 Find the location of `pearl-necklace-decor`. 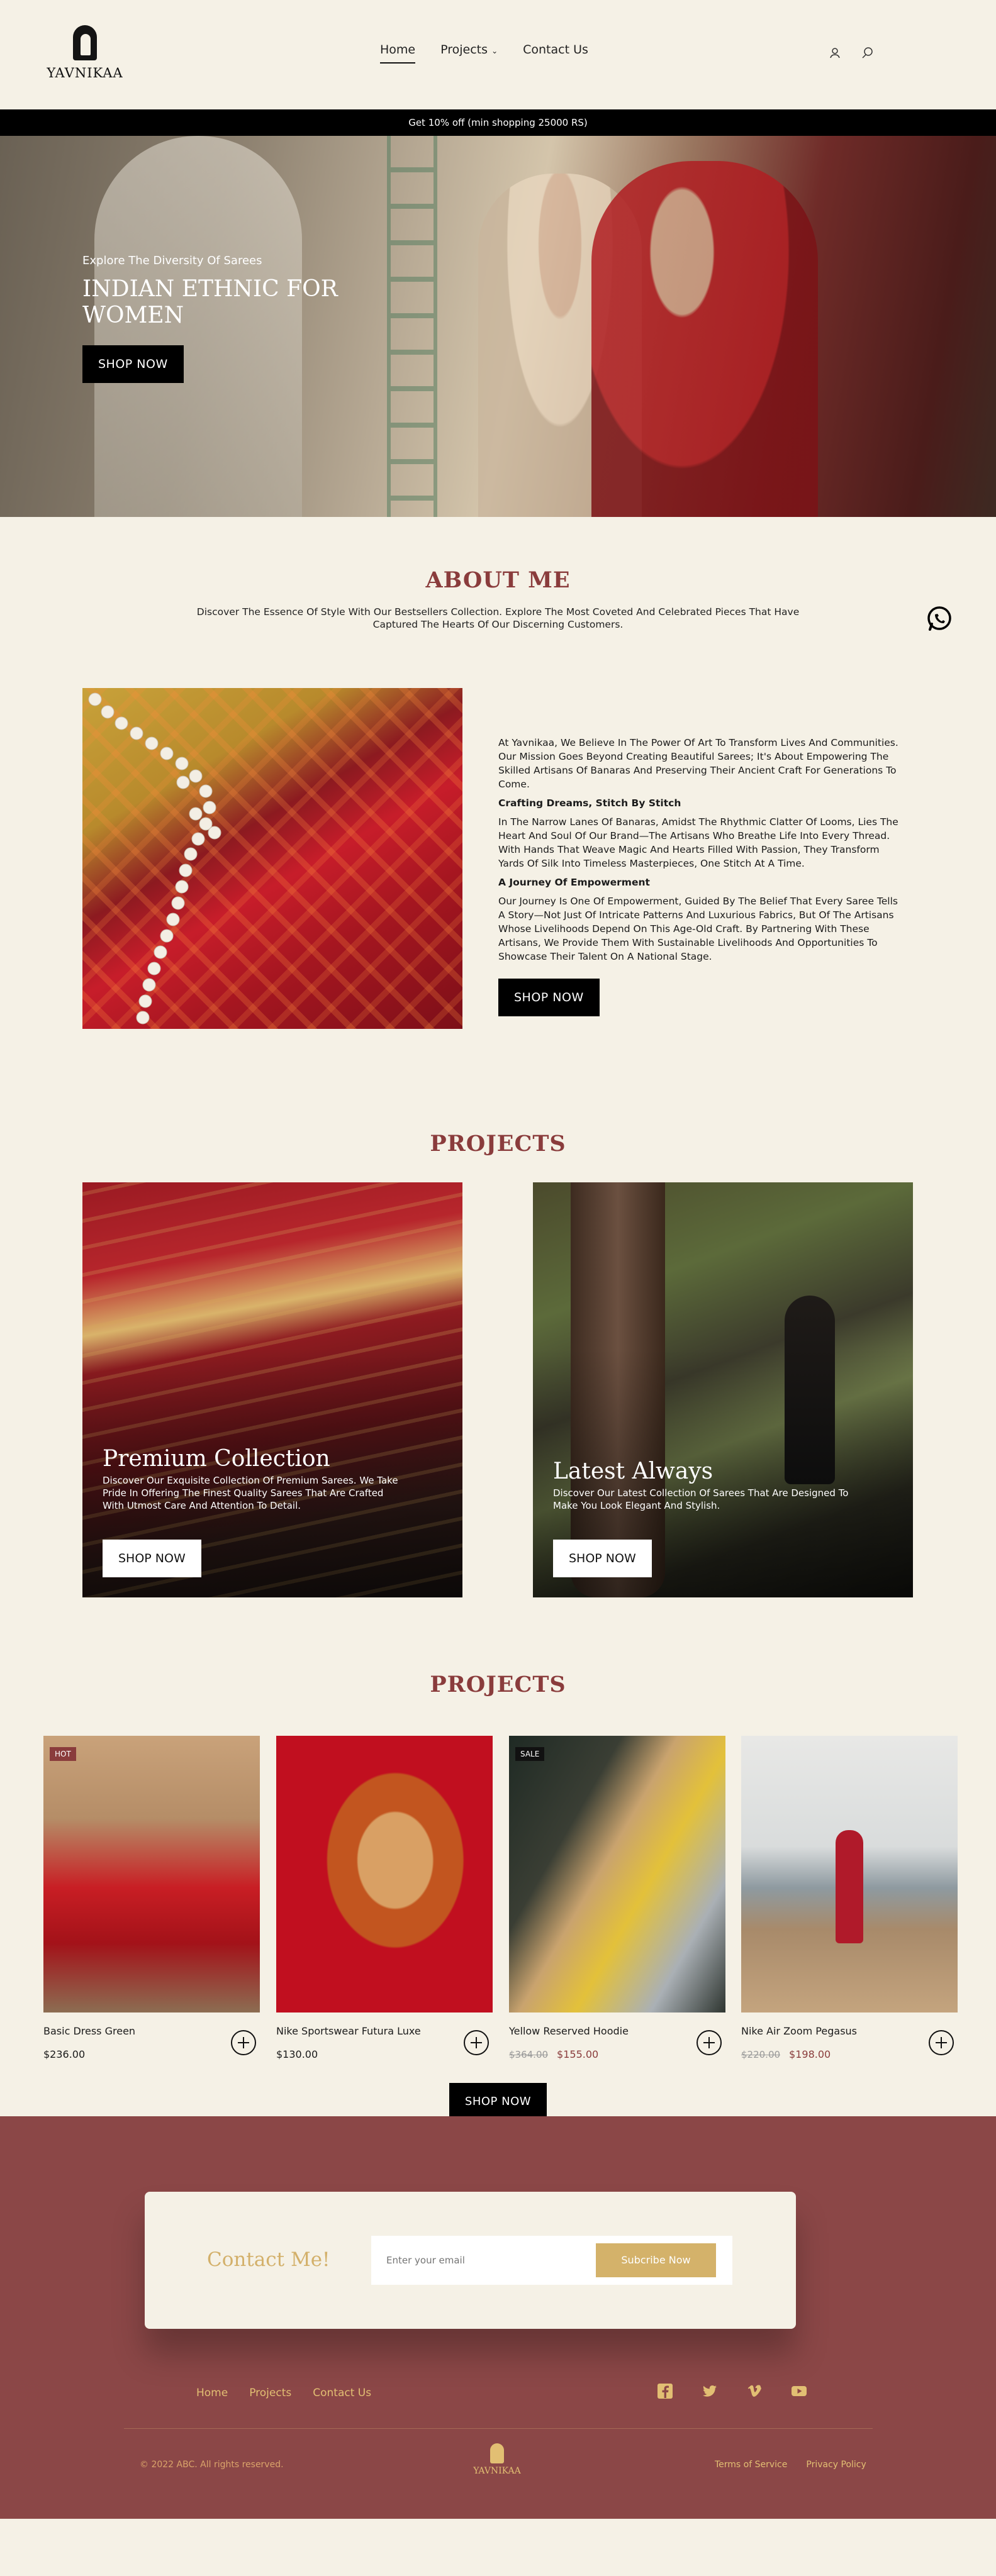

pearl-necklace-decor is located at coordinates (154, 858).